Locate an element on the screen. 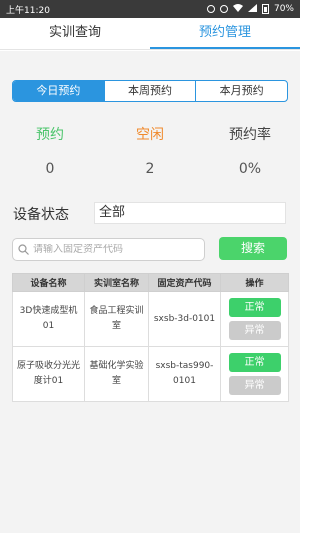 This screenshot has width=320, height=533. segment-this-month: 本月预约 is located at coordinates (241, 91).